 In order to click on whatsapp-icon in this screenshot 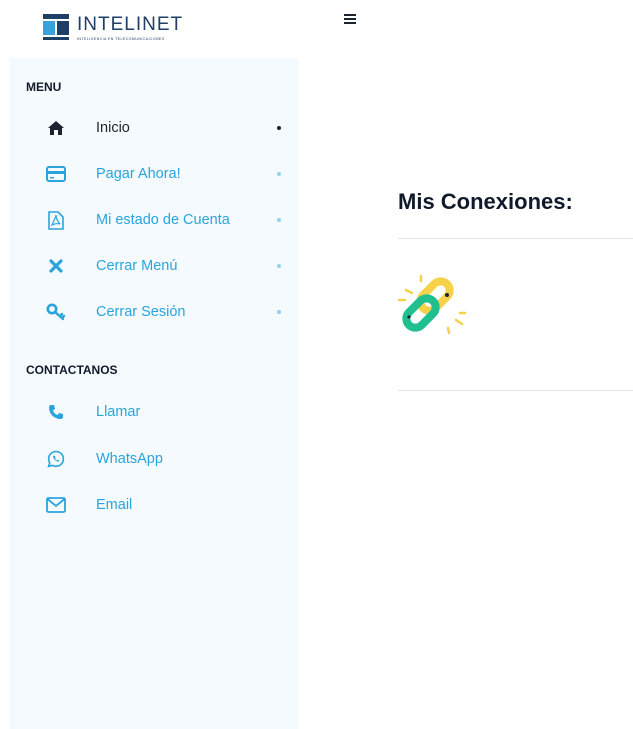, I will do `click(56, 459)`.